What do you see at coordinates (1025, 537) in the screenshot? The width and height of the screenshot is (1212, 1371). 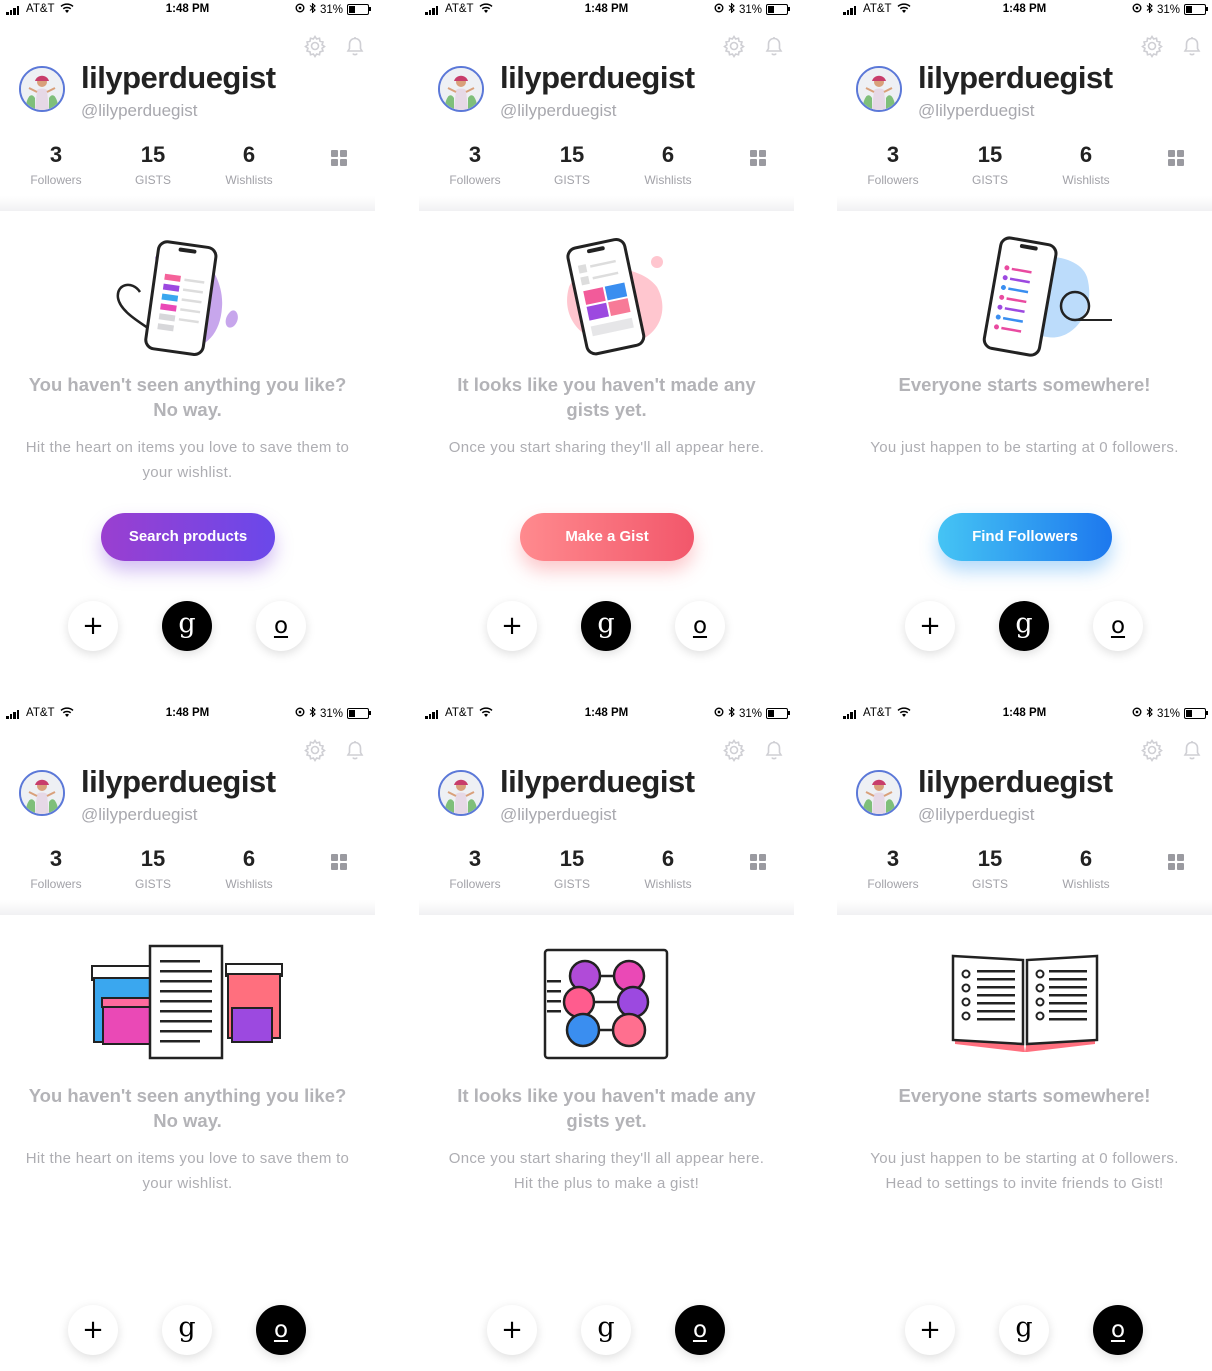 I see `find-followers-button: Find Followers` at bounding box center [1025, 537].